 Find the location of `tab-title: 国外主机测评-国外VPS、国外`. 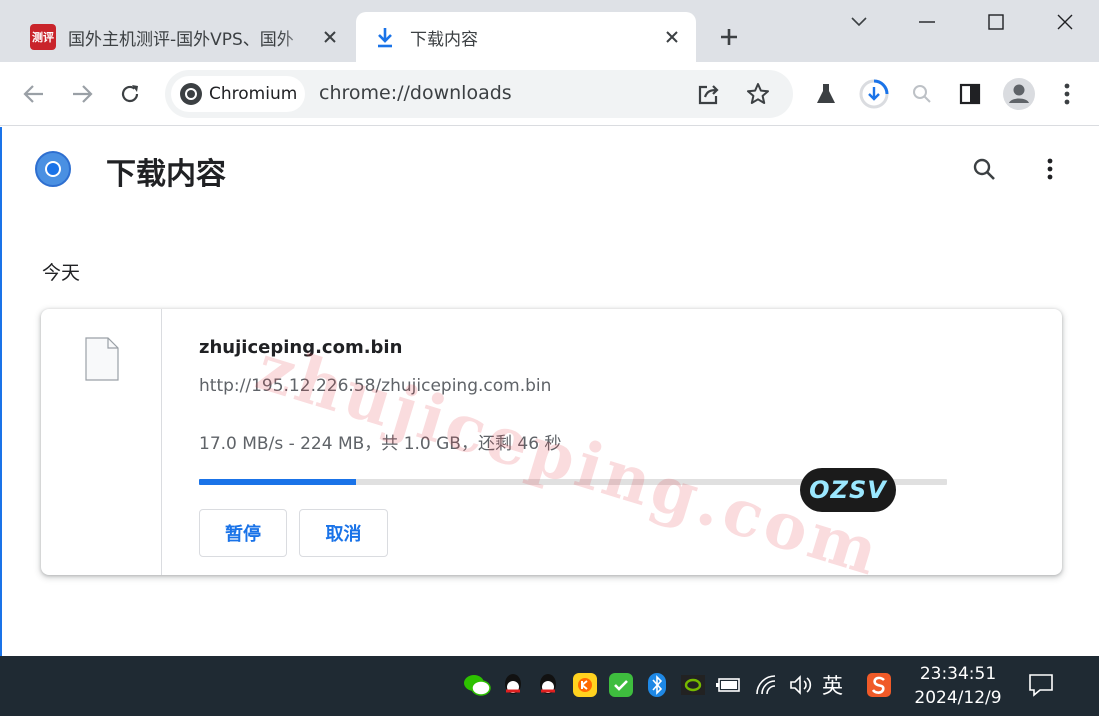

tab-title: 国外主机测评-国外VPS、国外 is located at coordinates (181, 39).